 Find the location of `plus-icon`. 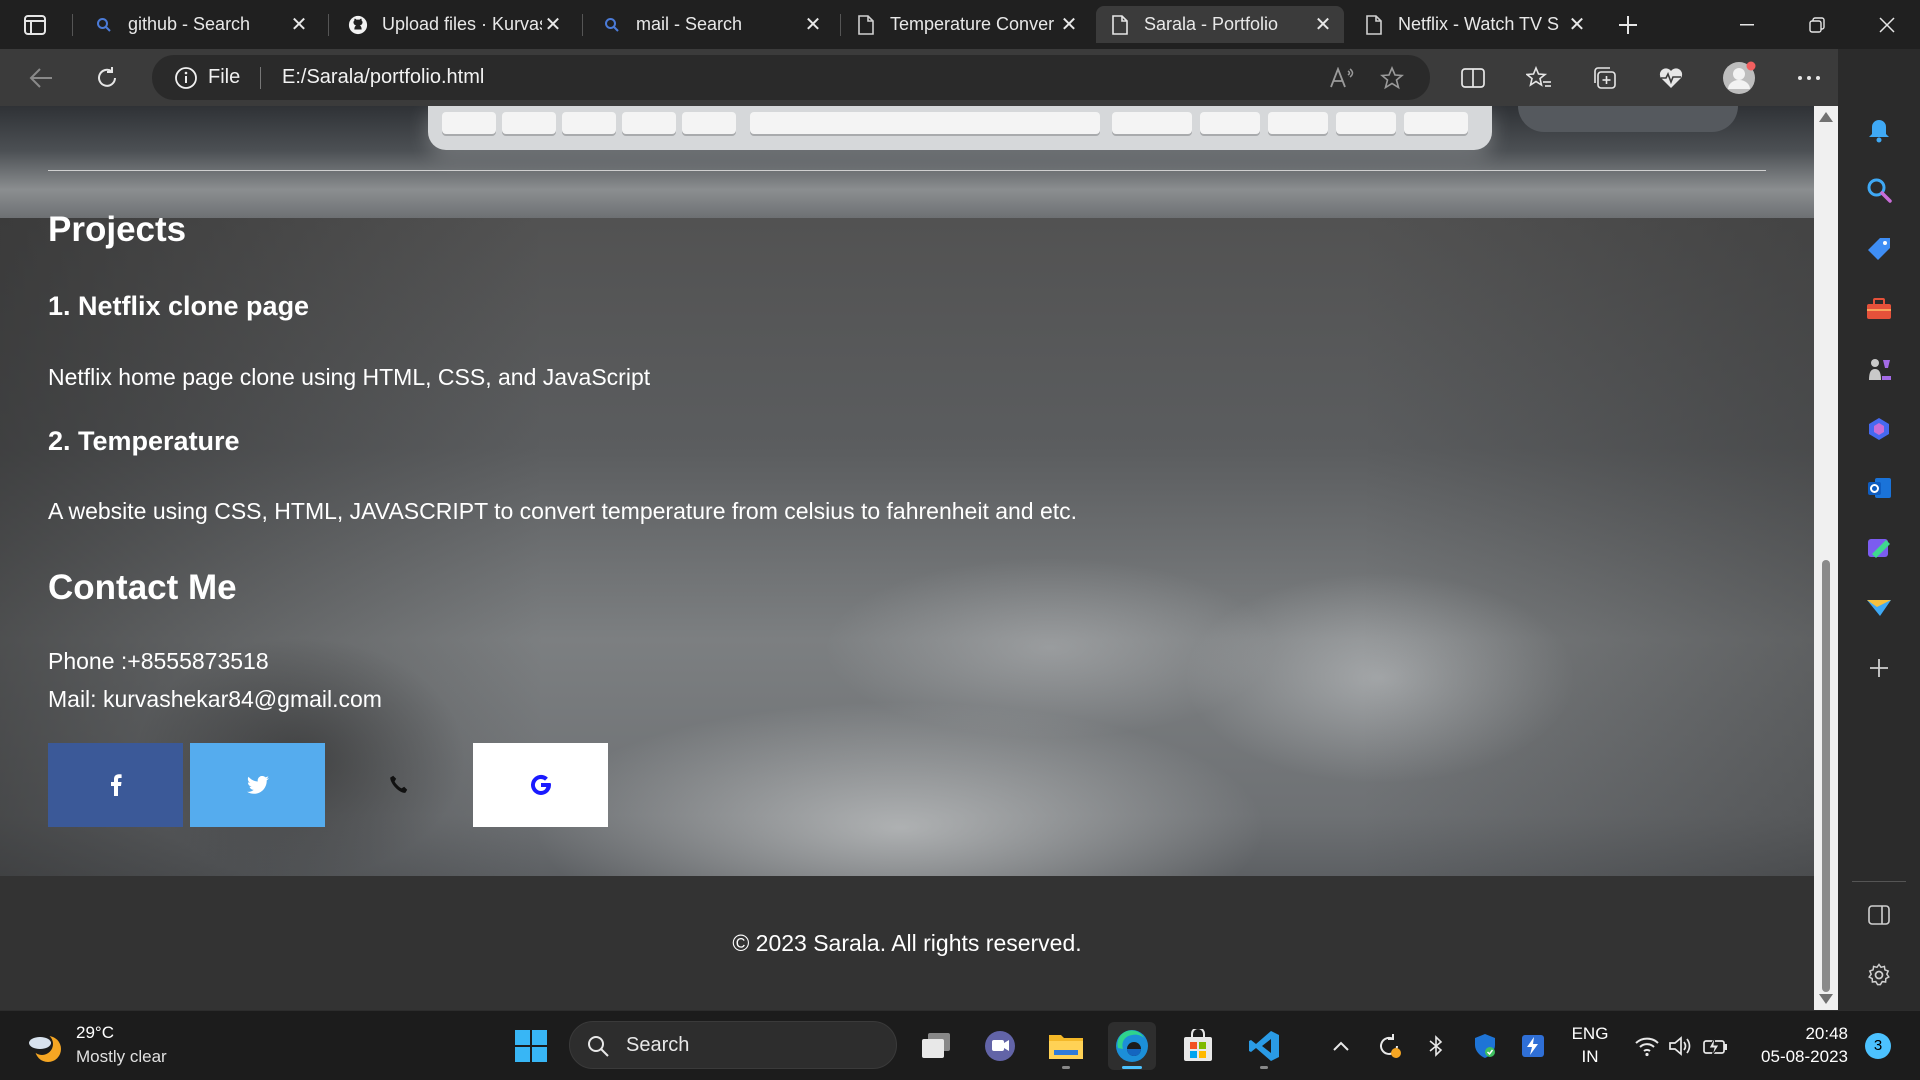

plus-icon is located at coordinates (1628, 25).